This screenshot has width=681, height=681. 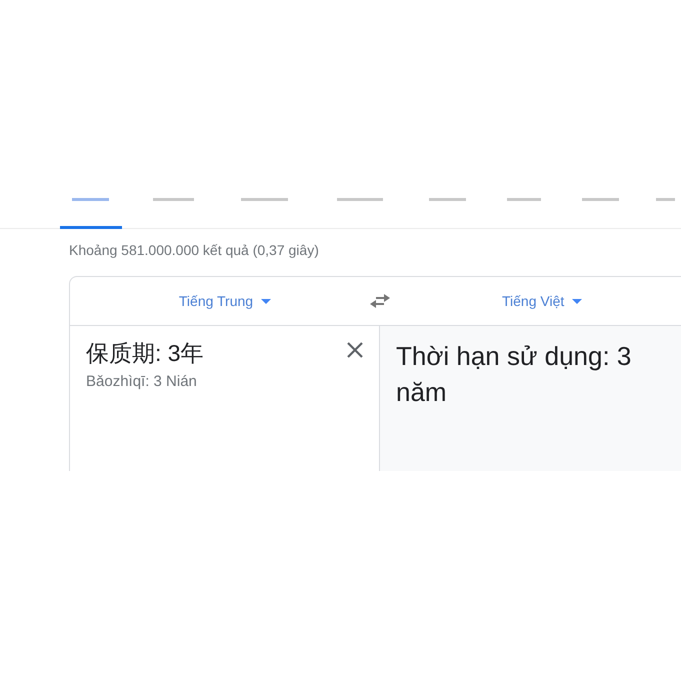 I want to click on close-icon, so click(x=355, y=350).